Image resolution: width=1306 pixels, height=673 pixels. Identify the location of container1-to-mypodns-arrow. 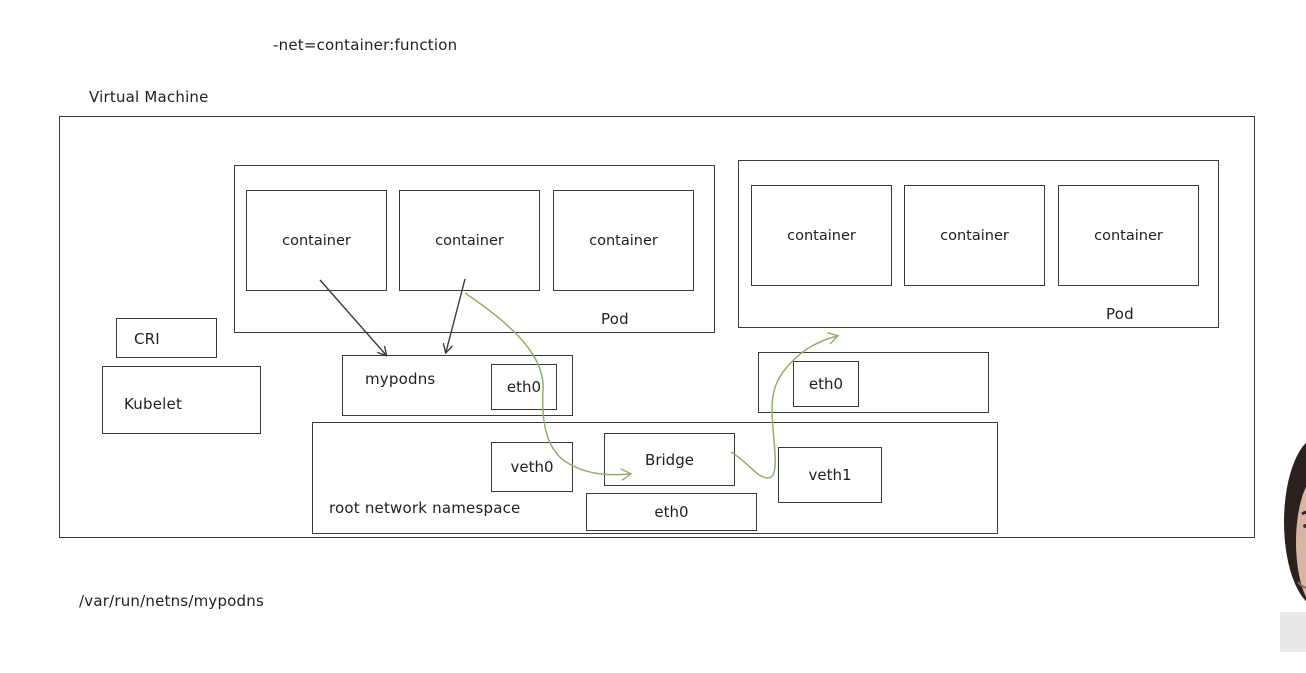
(352, 317).